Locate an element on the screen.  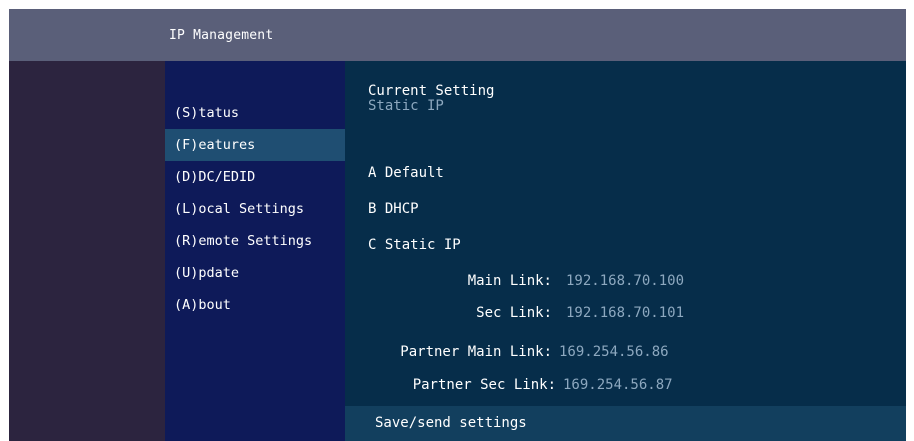
sidebar-item-ddc-edid: (D)DC/EDID is located at coordinates (255, 177).